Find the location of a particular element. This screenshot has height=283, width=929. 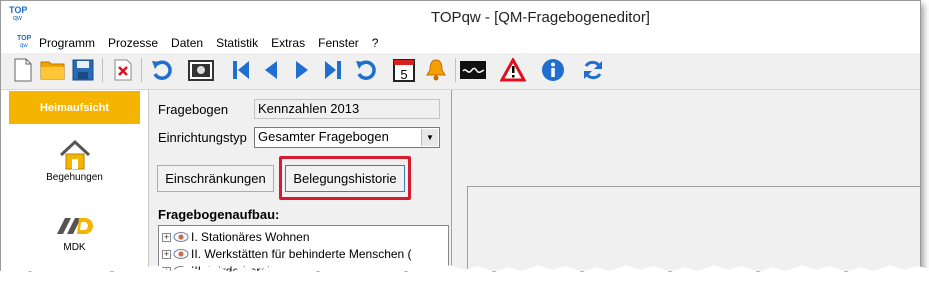

fragebogen-field: Kennzahlen 2013 is located at coordinates (347, 109).